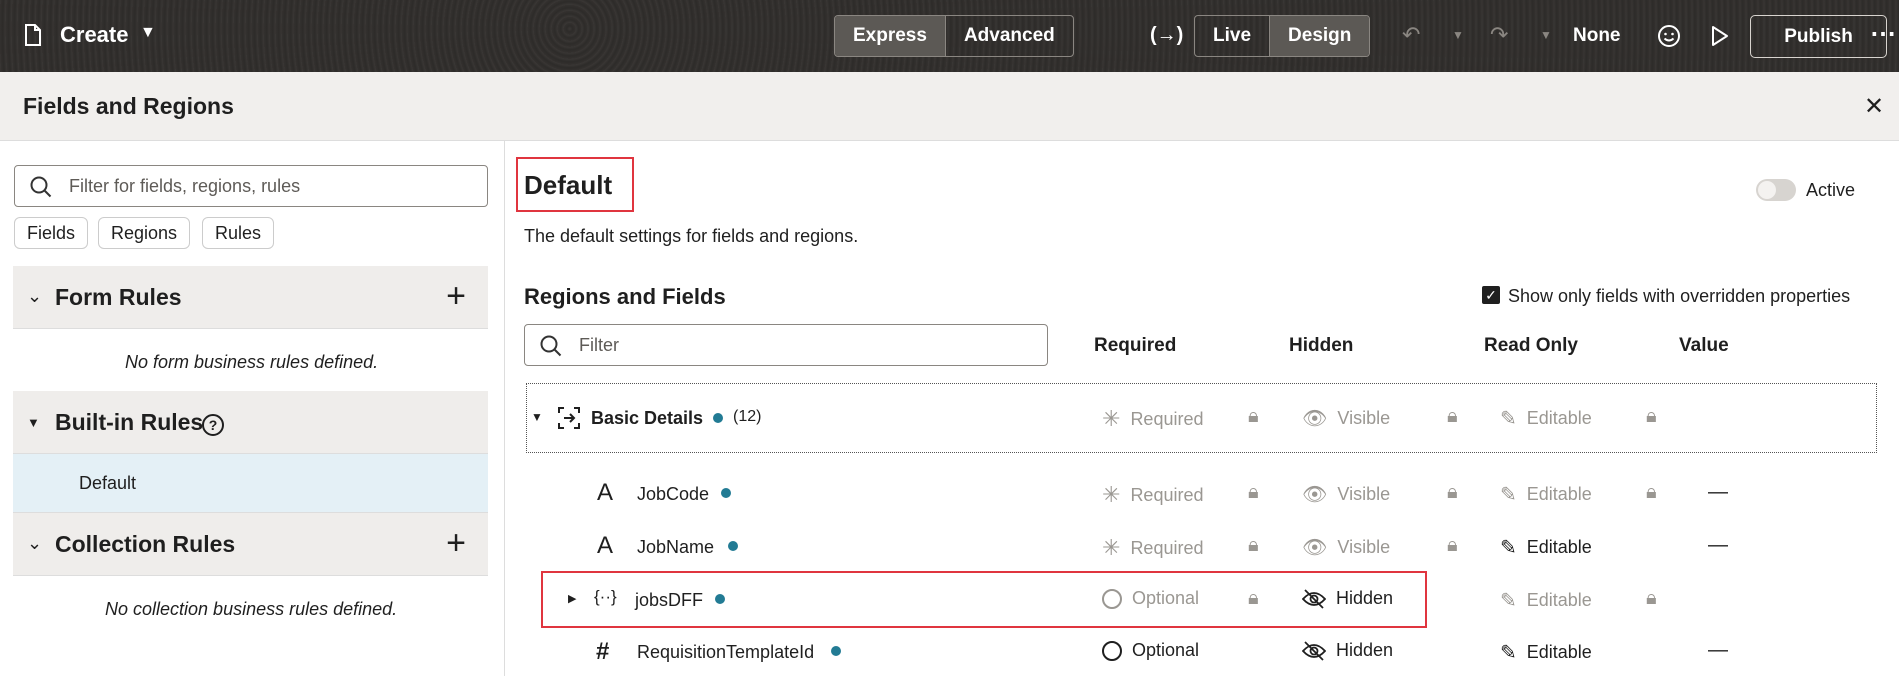  Describe the element at coordinates (51, 233) in the screenshot. I see `filter-chip-fields: Fields` at that location.